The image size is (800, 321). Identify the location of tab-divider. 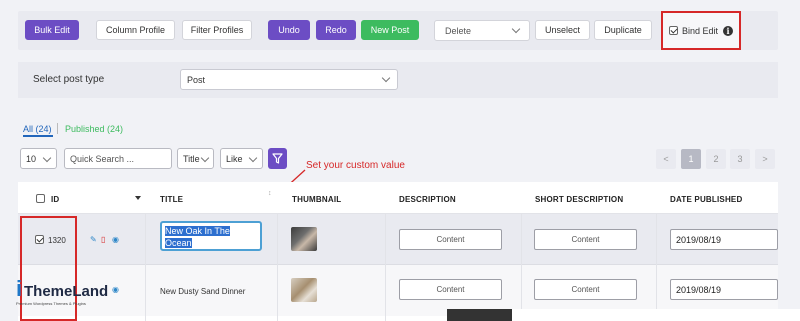
(57, 128).